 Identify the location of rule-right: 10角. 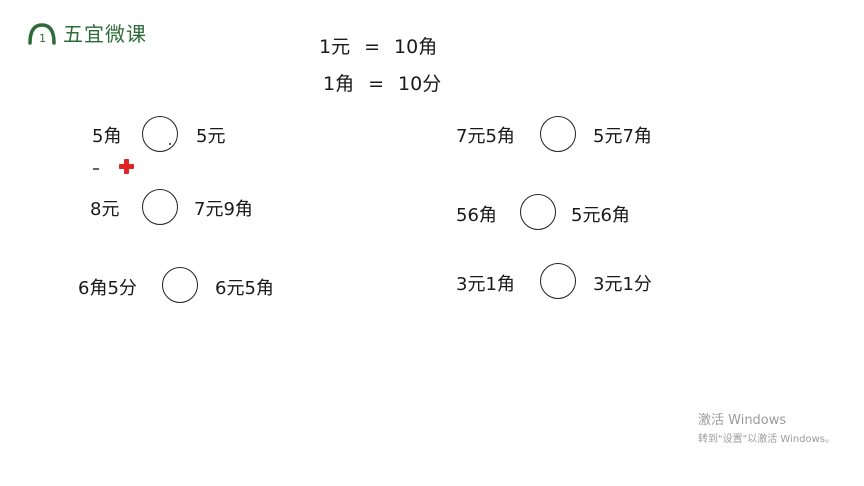
(416, 47).